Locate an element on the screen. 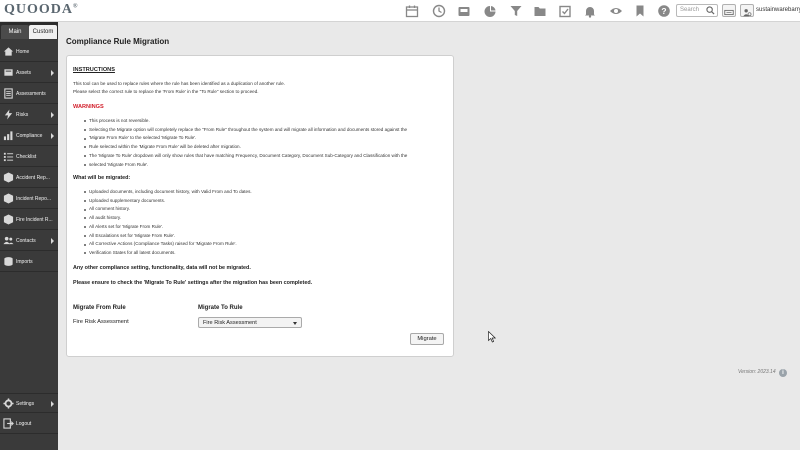  eye-icon is located at coordinates (616, 11).